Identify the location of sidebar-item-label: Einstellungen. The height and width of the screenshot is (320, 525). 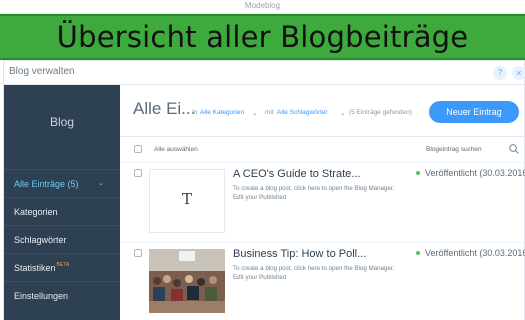
(41, 296).